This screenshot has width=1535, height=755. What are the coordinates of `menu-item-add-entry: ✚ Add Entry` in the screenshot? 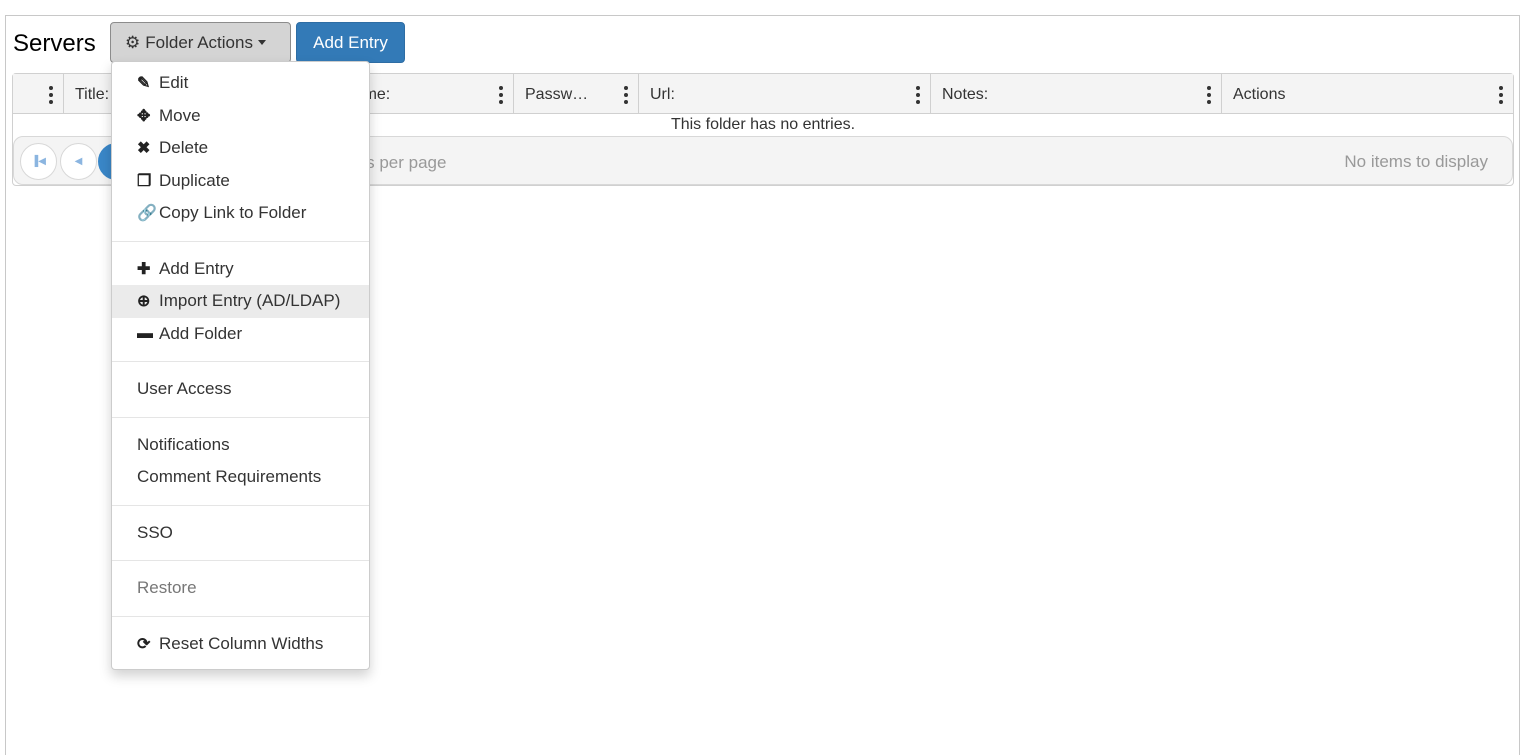 It's located at (240, 269).